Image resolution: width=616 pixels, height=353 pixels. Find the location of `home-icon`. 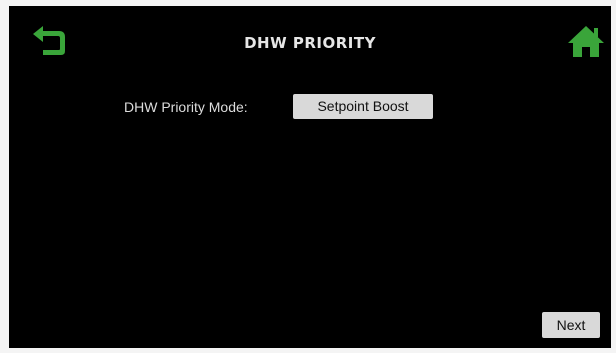

home-icon is located at coordinates (586, 41).